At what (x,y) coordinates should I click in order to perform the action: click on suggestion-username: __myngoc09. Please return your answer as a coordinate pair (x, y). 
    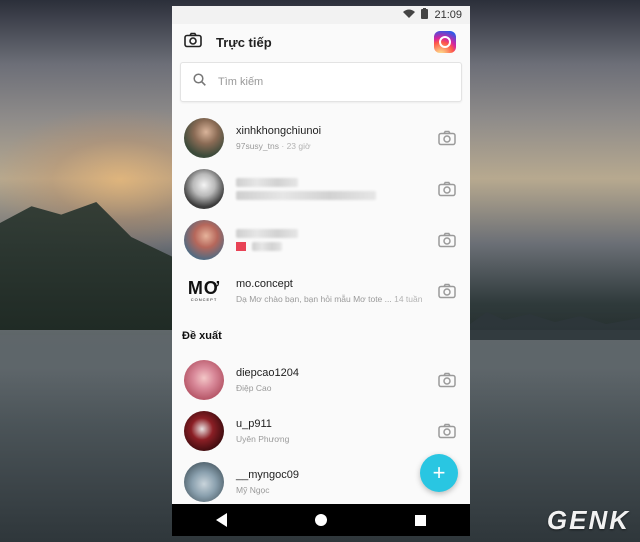
    Looking at the image, I should click on (267, 474).